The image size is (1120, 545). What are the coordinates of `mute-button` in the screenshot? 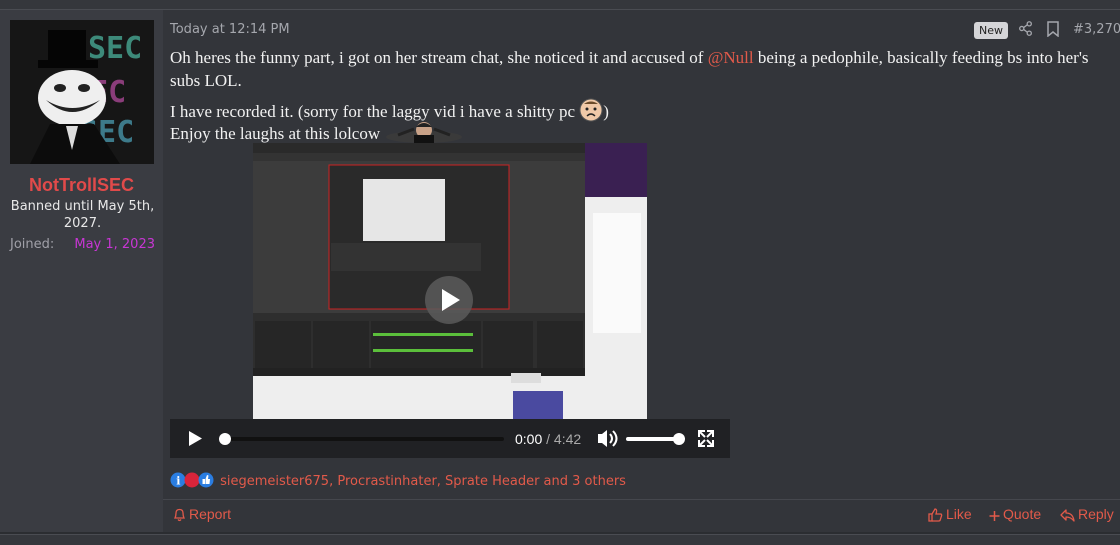 It's located at (606, 439).